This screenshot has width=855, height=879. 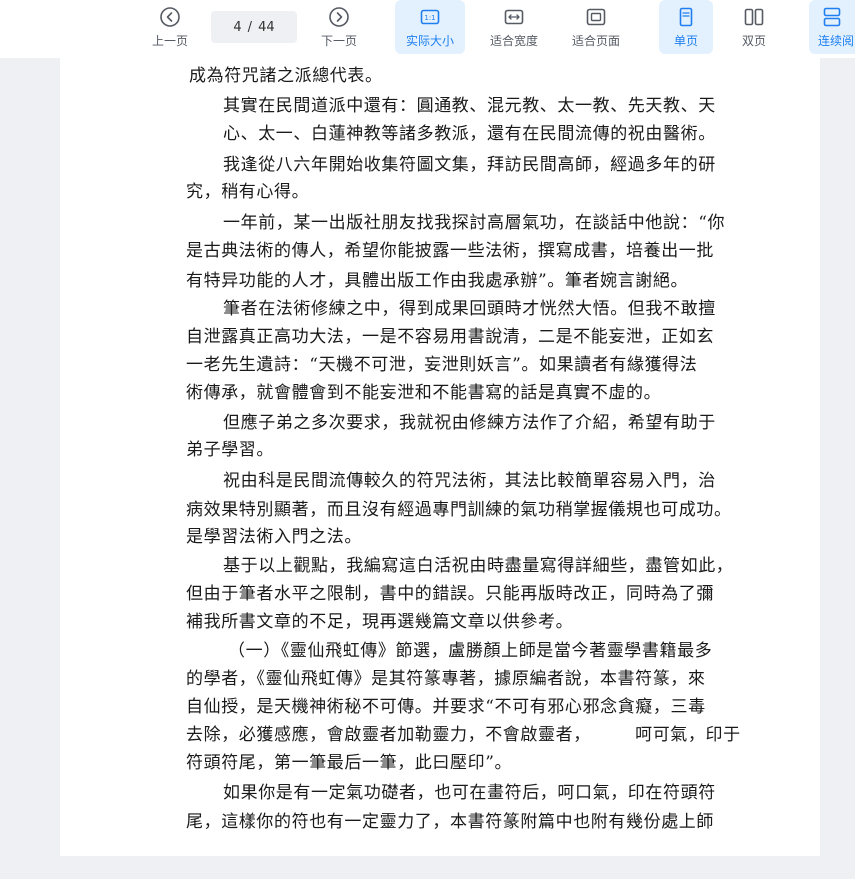 I want to click on actual-size-icon-text: 1:1, so click(x=429, y=18).